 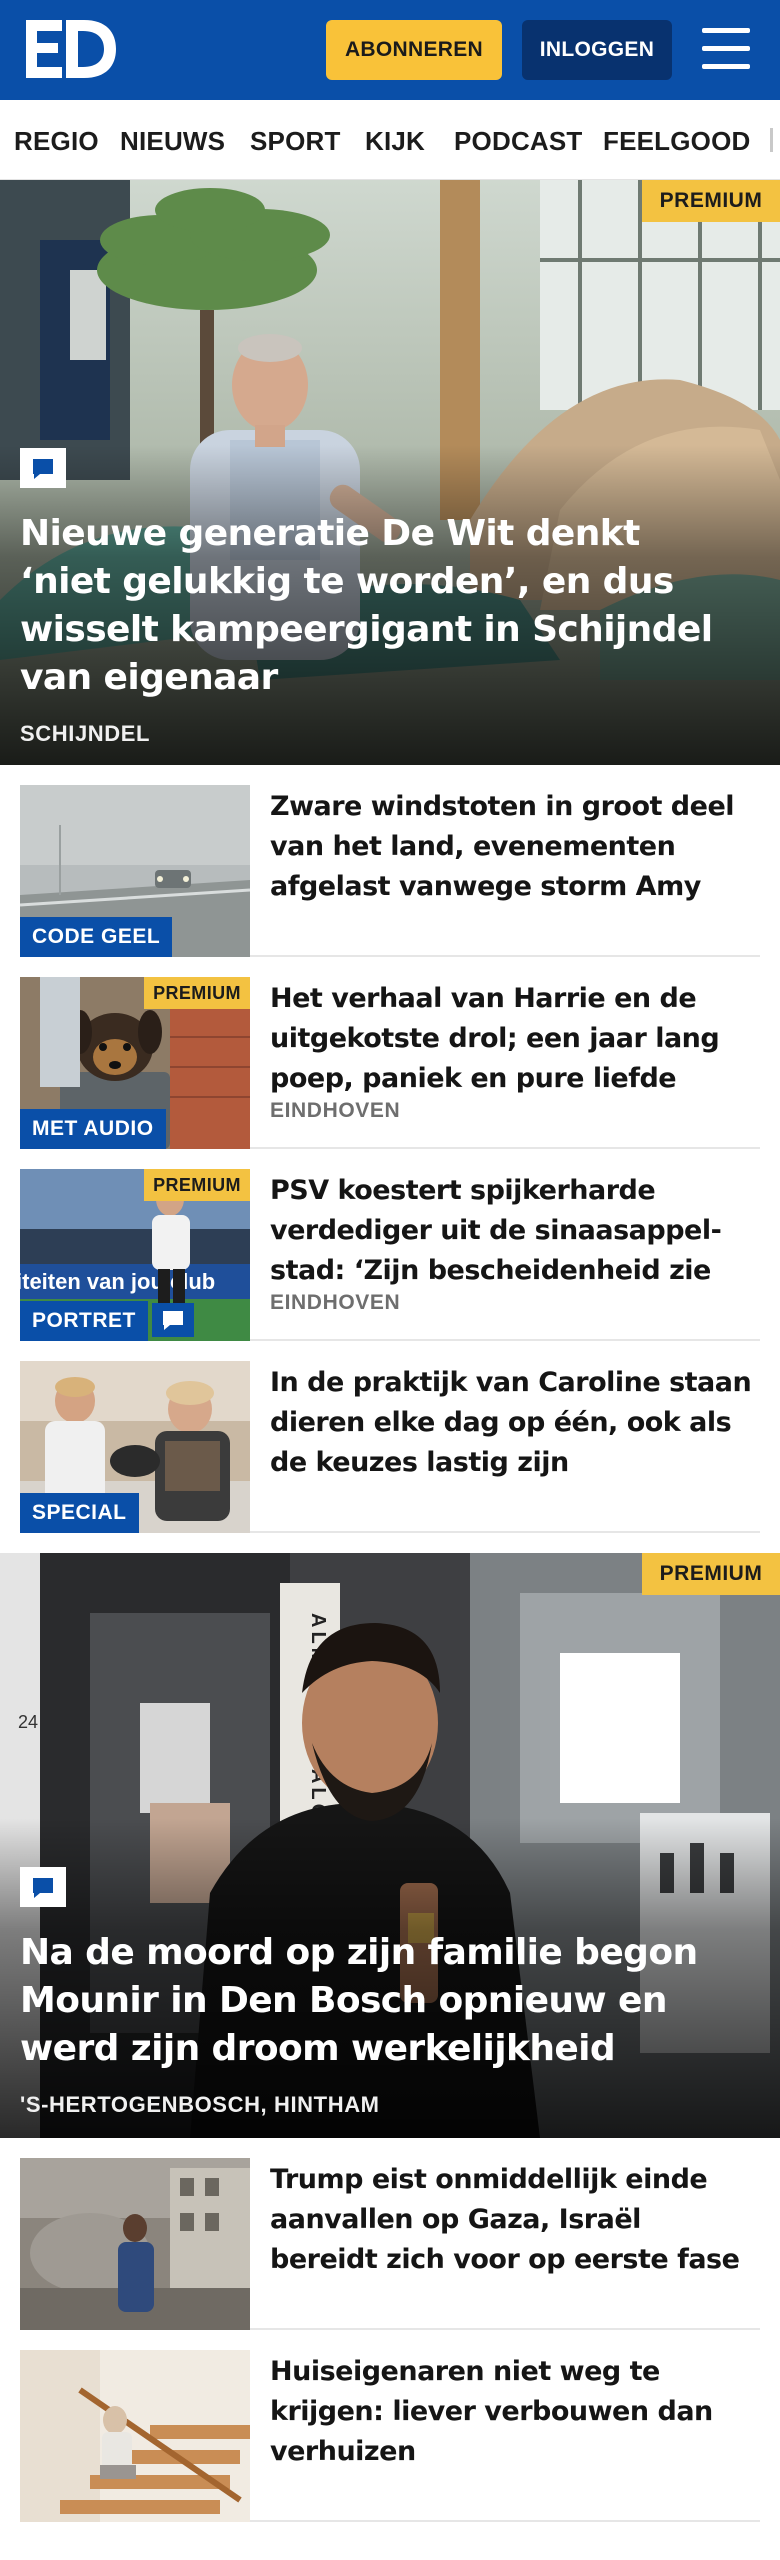 I want to click on subscribe-button: ABONNEREN, so click(x=414, y=50).